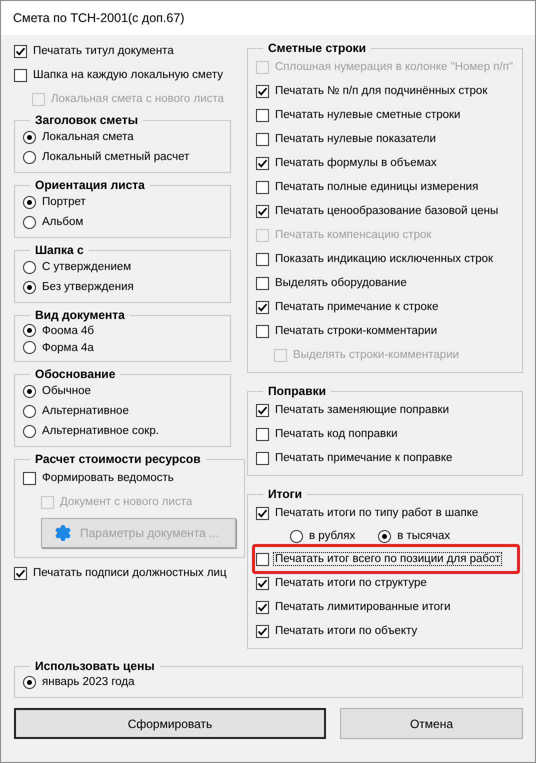  What do you see at coordinates (80, 315) in the screenshot?
I see `group-title: Вид документа` at bounding box center [80, 315].